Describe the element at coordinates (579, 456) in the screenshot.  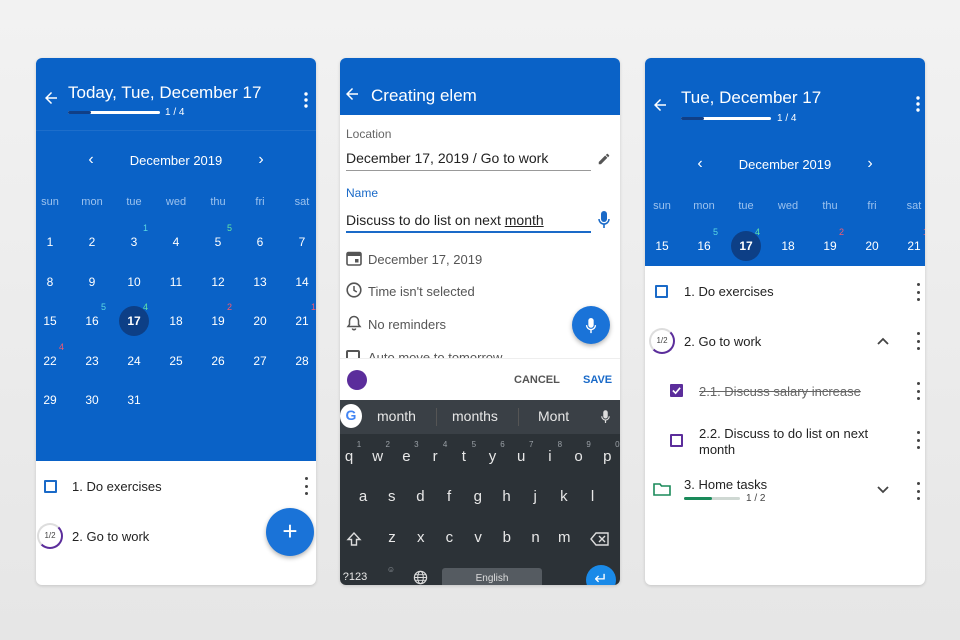
I see `key-o: o` at that location.